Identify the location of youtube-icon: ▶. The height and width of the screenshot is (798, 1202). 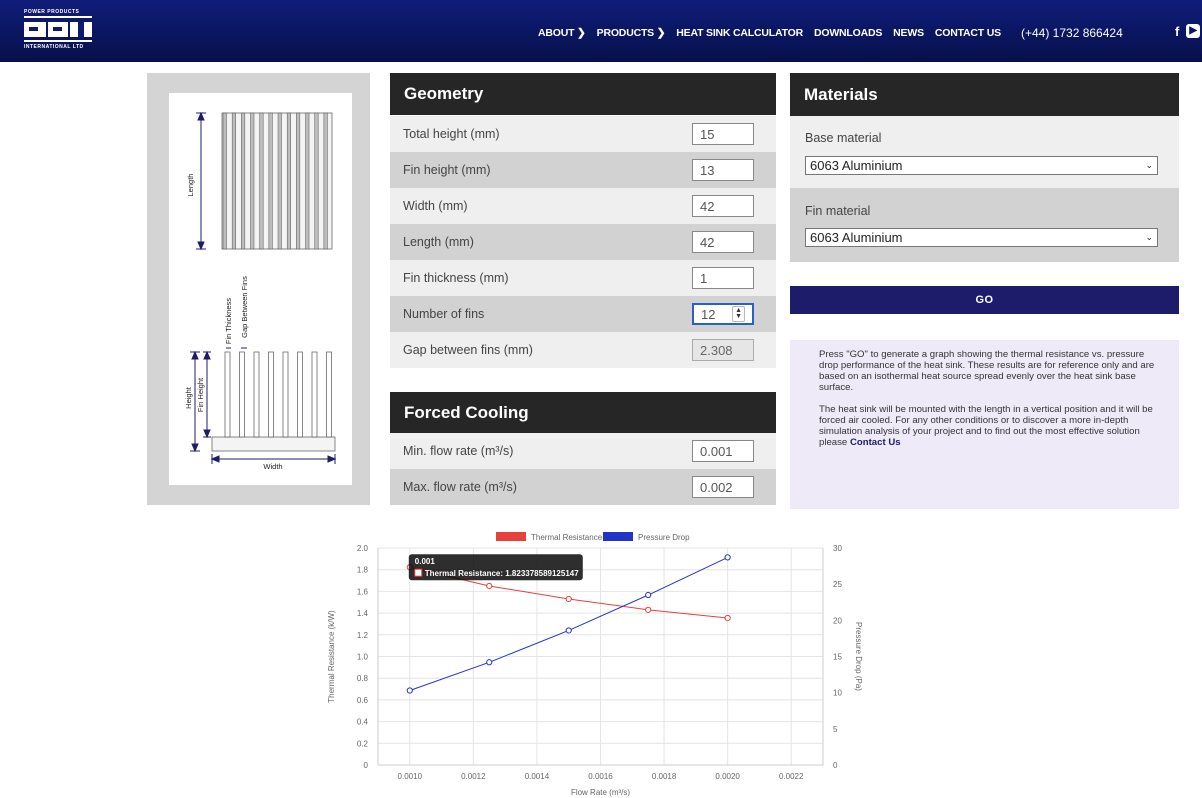
(1193, 31).